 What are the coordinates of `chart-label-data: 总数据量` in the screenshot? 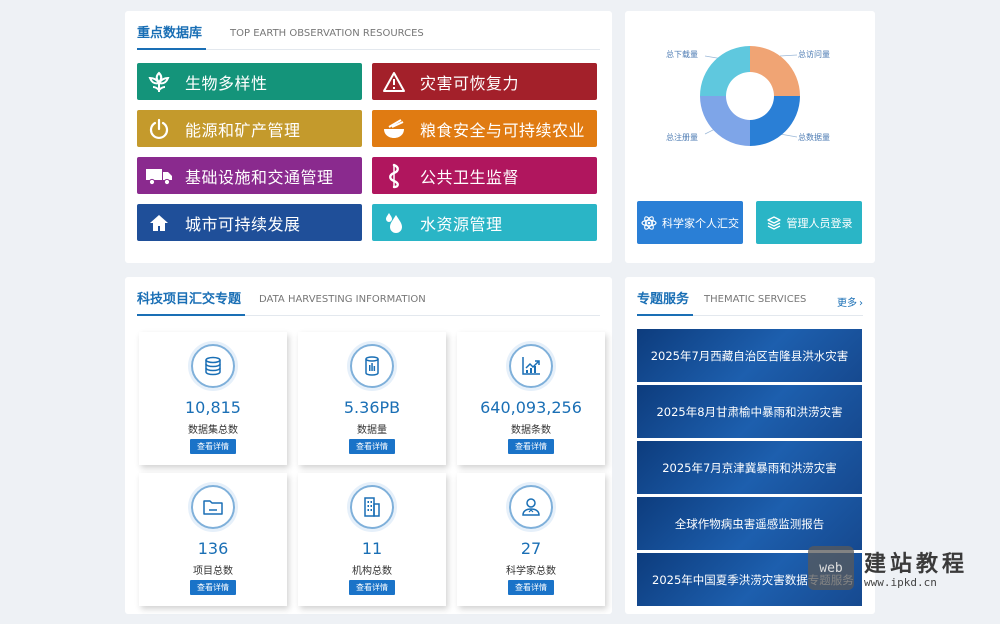 It's located at (814, 137).